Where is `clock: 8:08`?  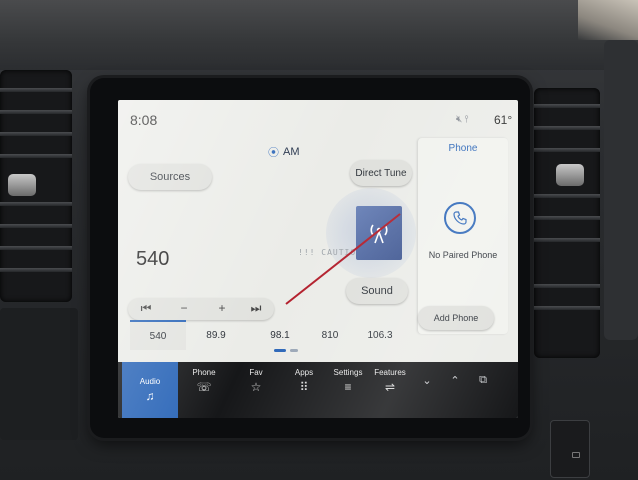
clock: 8:08 is located at coordinates (144, 120).